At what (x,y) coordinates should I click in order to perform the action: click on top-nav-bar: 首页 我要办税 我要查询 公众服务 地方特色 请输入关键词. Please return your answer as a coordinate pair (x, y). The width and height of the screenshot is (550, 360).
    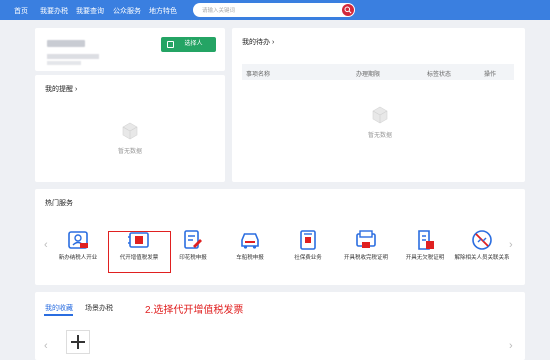
    Looking at the image, I should click on (275, 10).